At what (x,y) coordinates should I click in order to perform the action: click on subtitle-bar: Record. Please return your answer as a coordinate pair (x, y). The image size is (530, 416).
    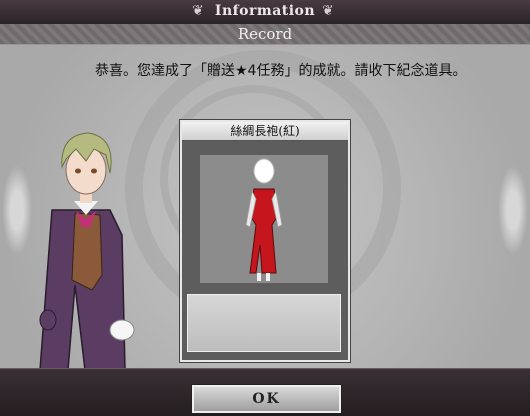
    Looking at the image, I should click on (265, 34).